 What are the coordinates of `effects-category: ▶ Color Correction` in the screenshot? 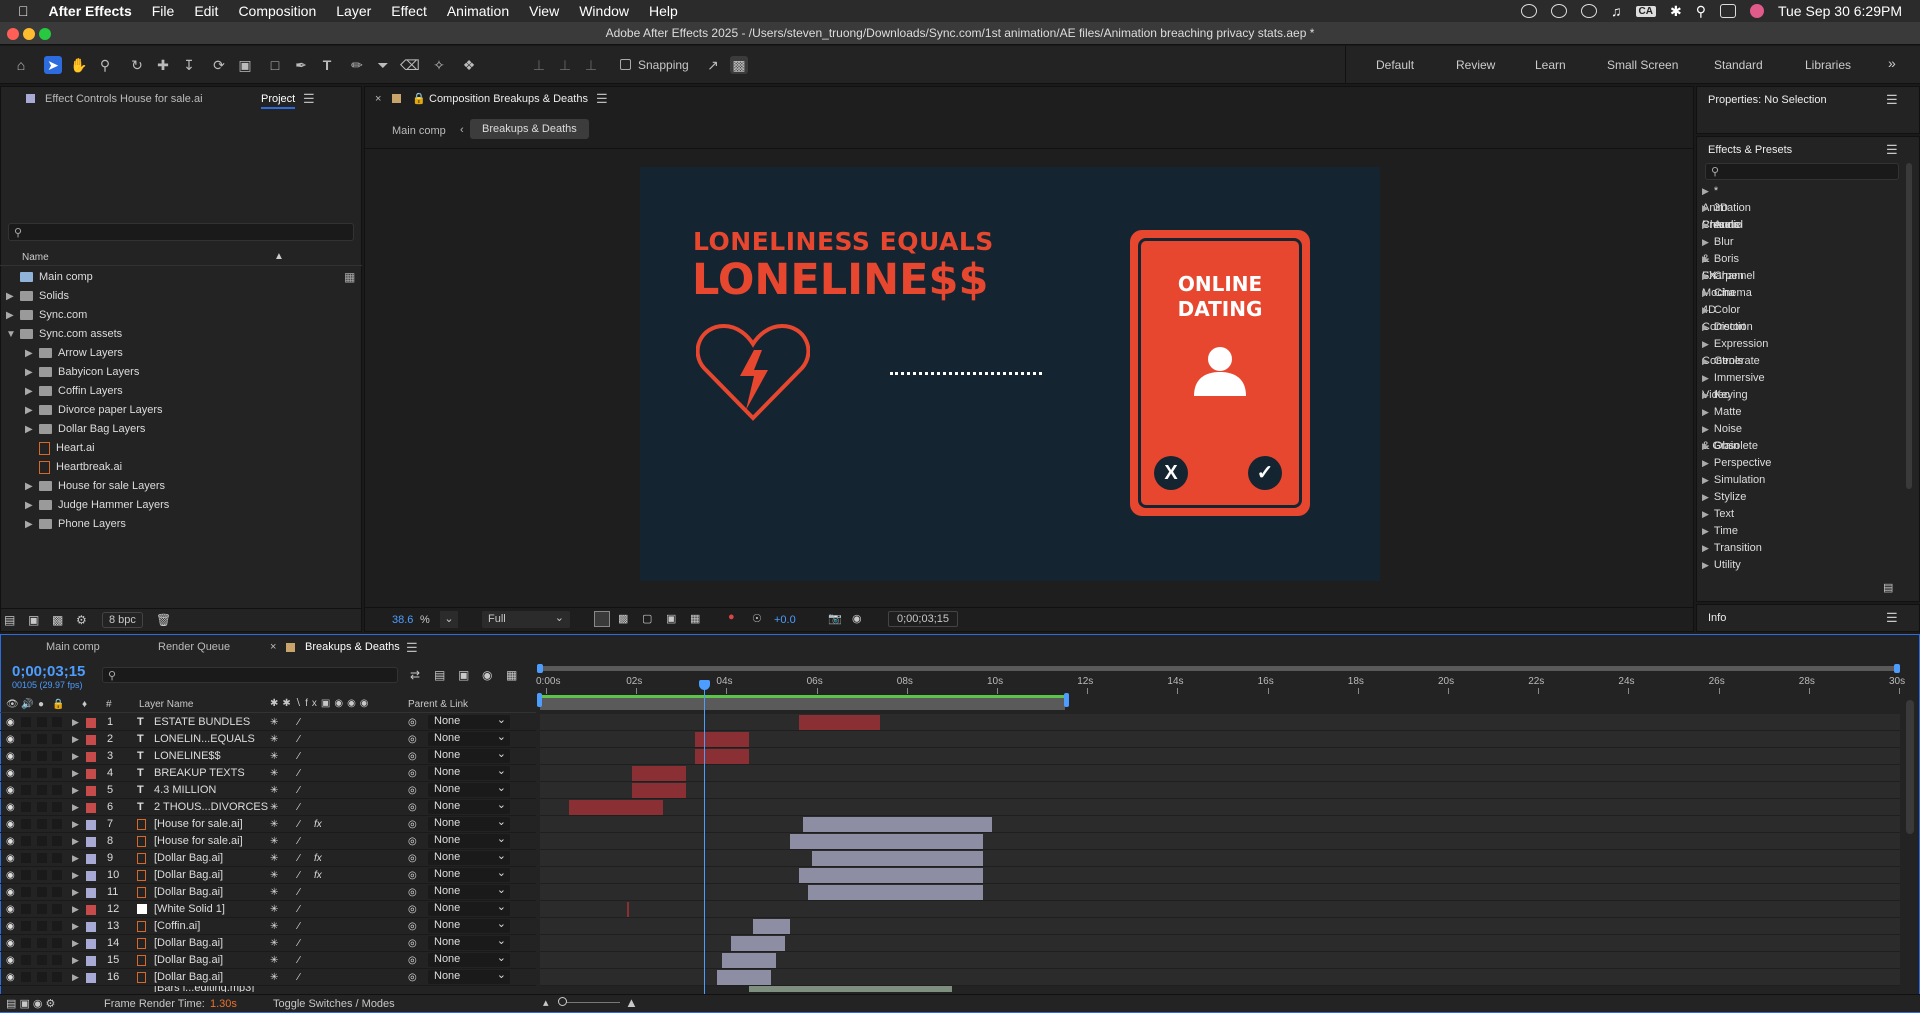 It's located at (1727, 317).